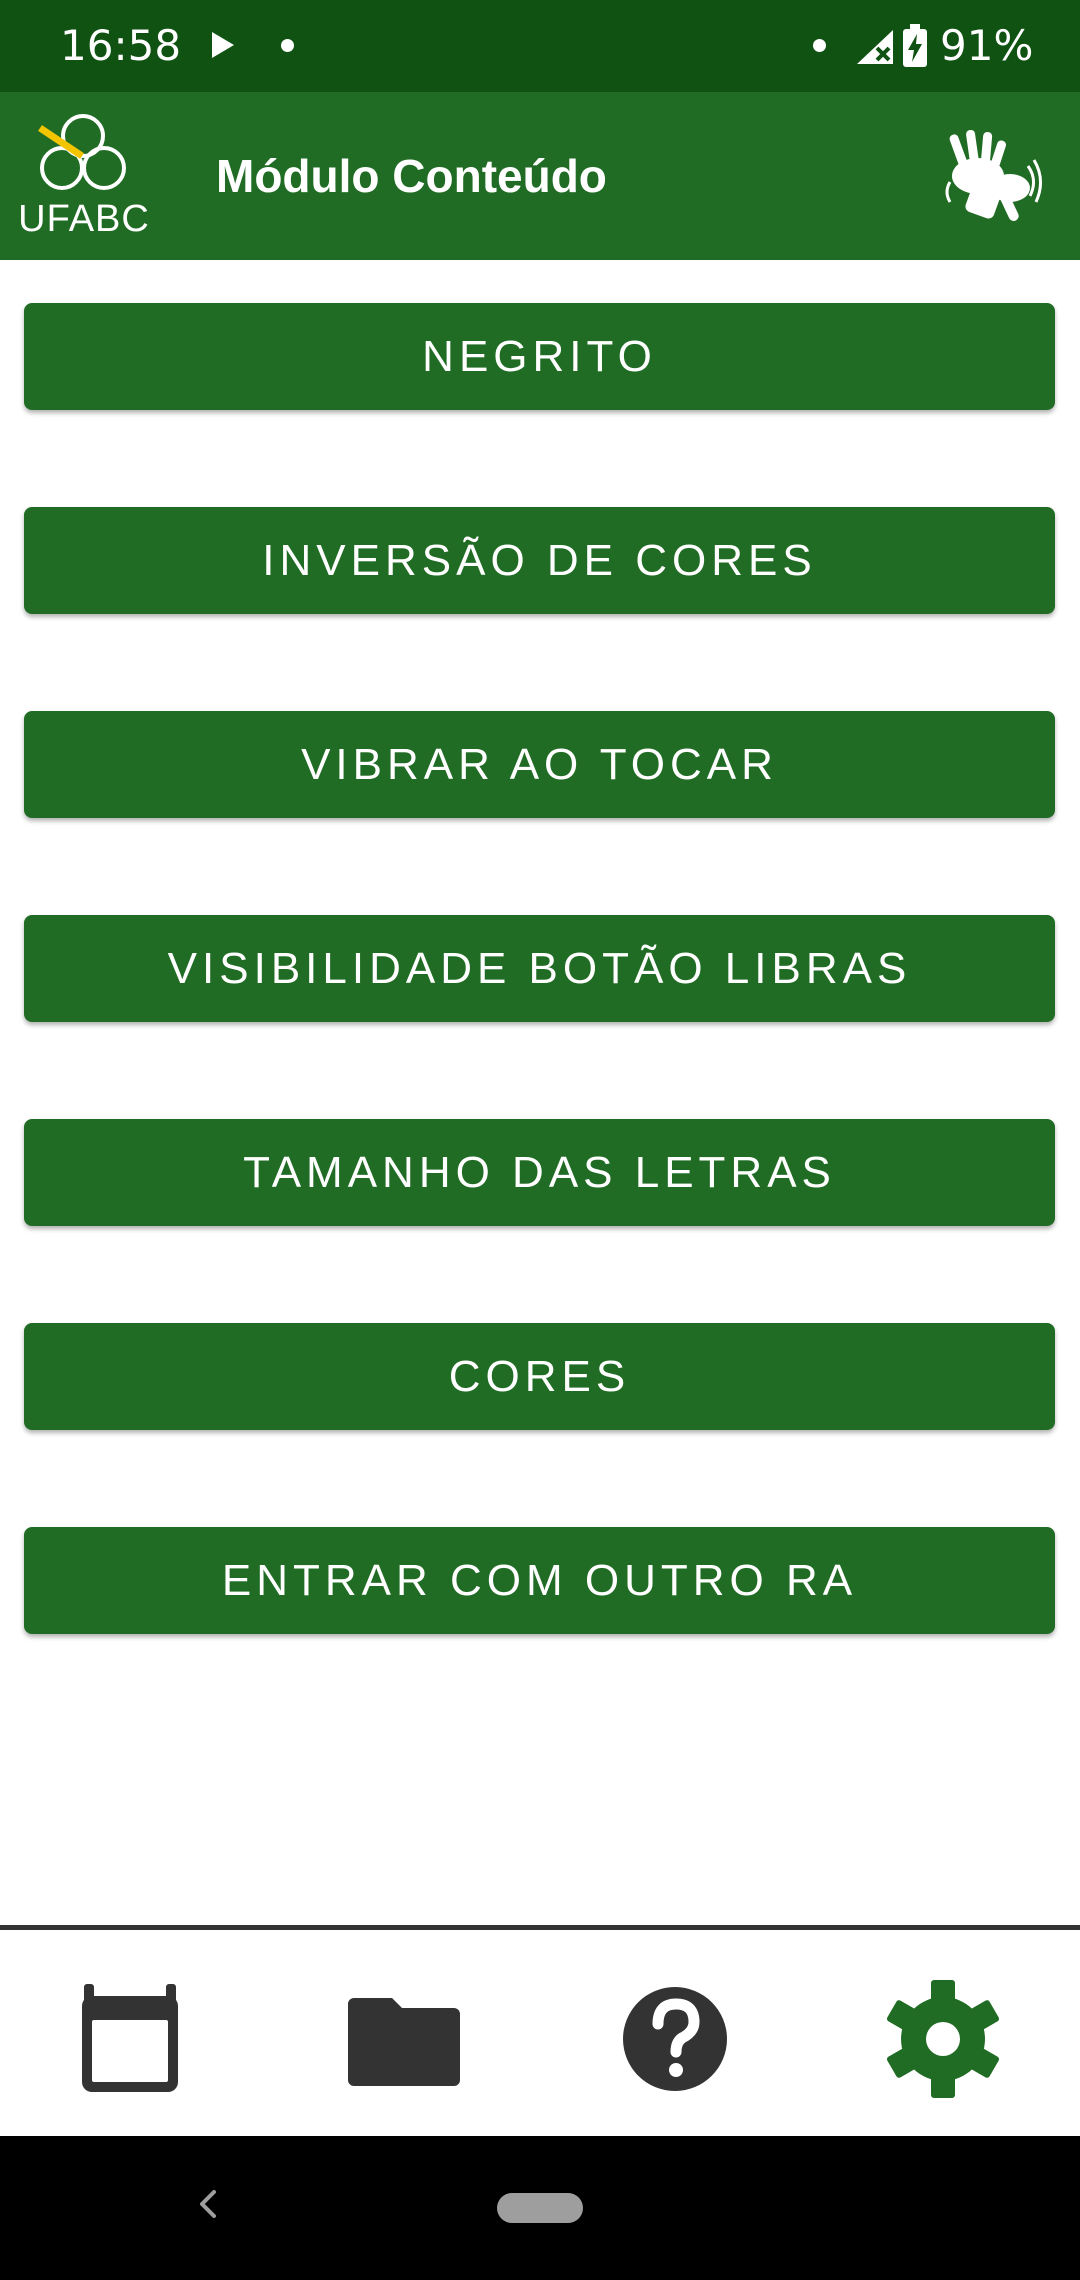 This screenshot has height=2280, width=1080. Describe the element at coordinates (411, 176) in the screenshot. I see `page-title: Módulo Conteúdo` at that location.